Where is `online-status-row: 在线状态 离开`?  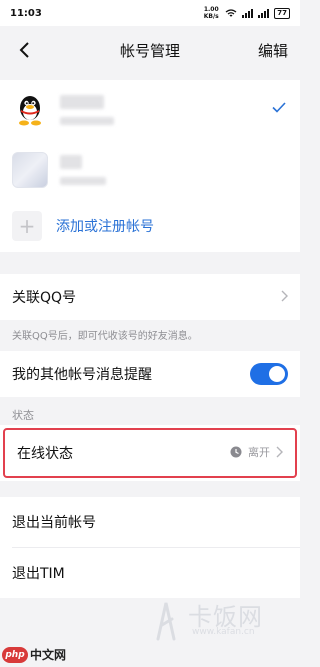 online-status-row: 在线状态 离开 is located at coordinates (150, 453).